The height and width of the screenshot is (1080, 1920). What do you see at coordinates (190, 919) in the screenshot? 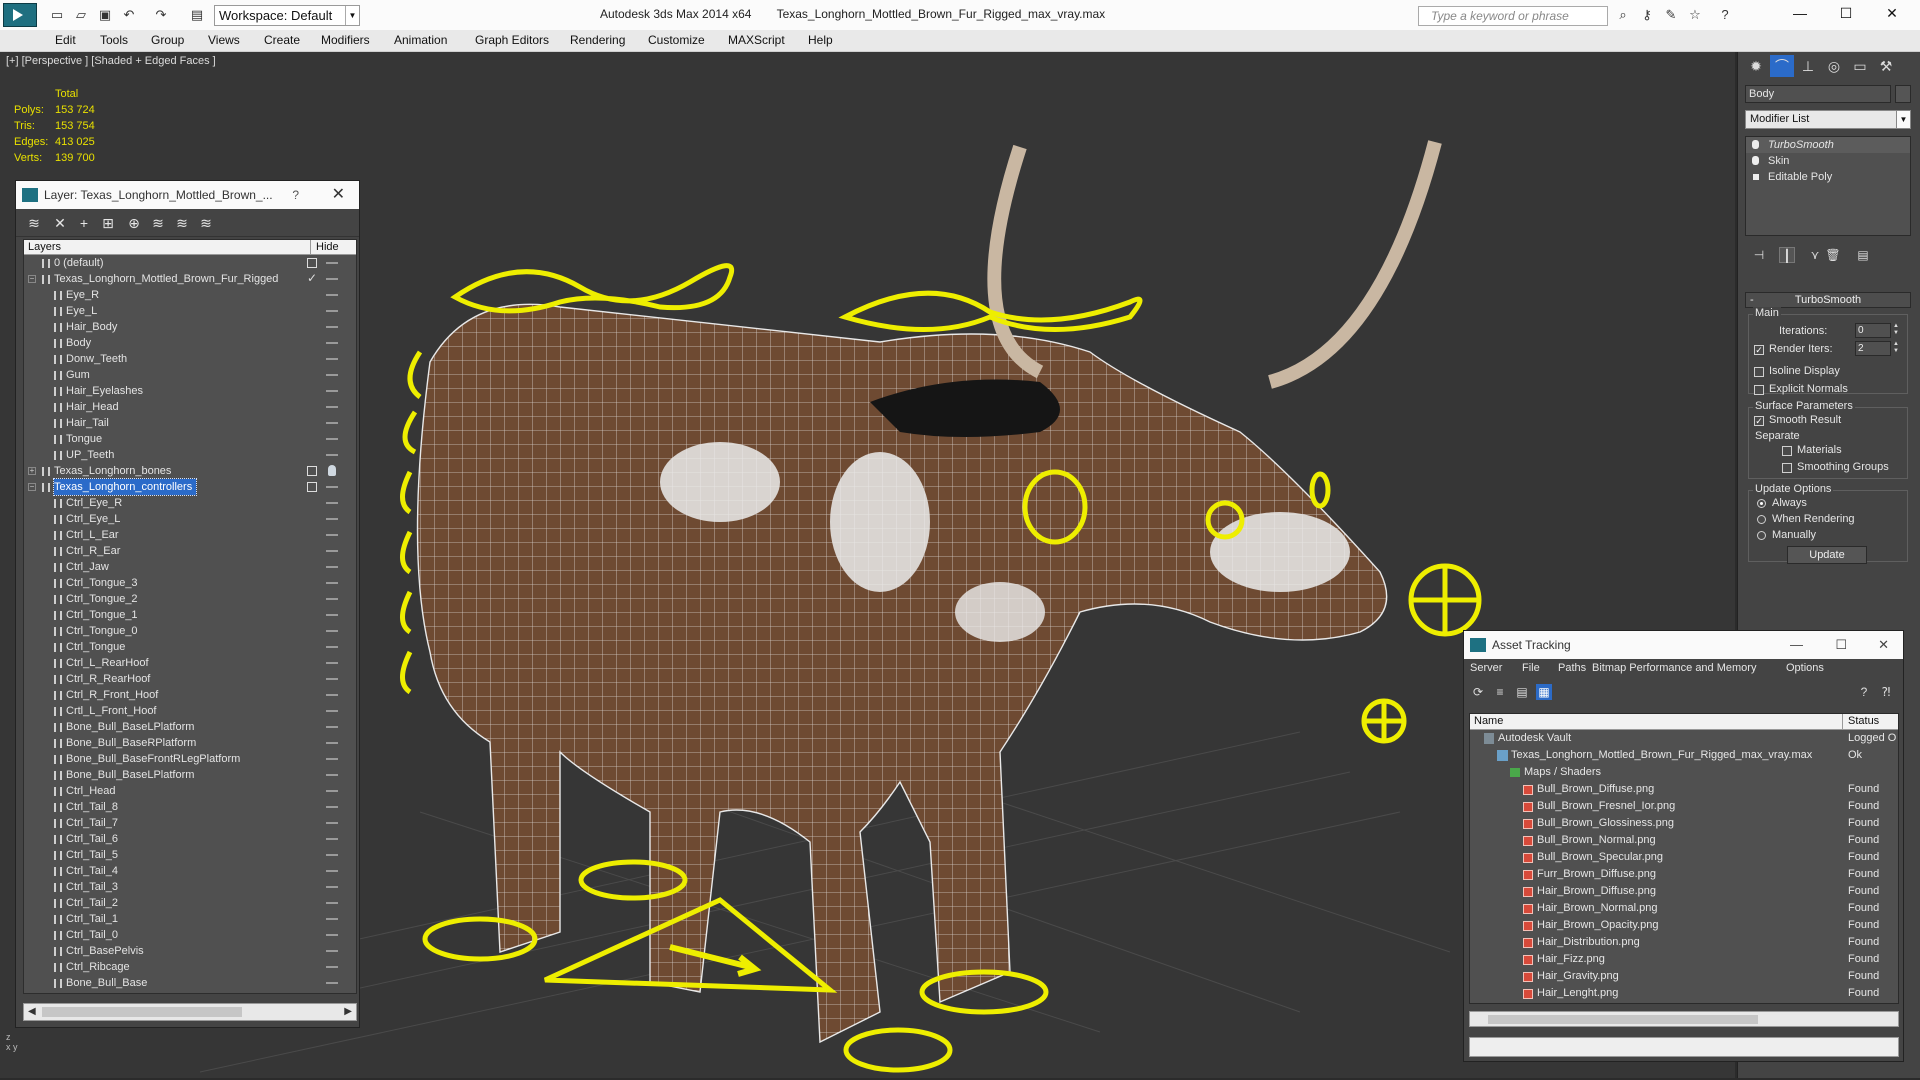
I see `object-row: Ctrl_Tail_1` at bounding box center [190, 919].